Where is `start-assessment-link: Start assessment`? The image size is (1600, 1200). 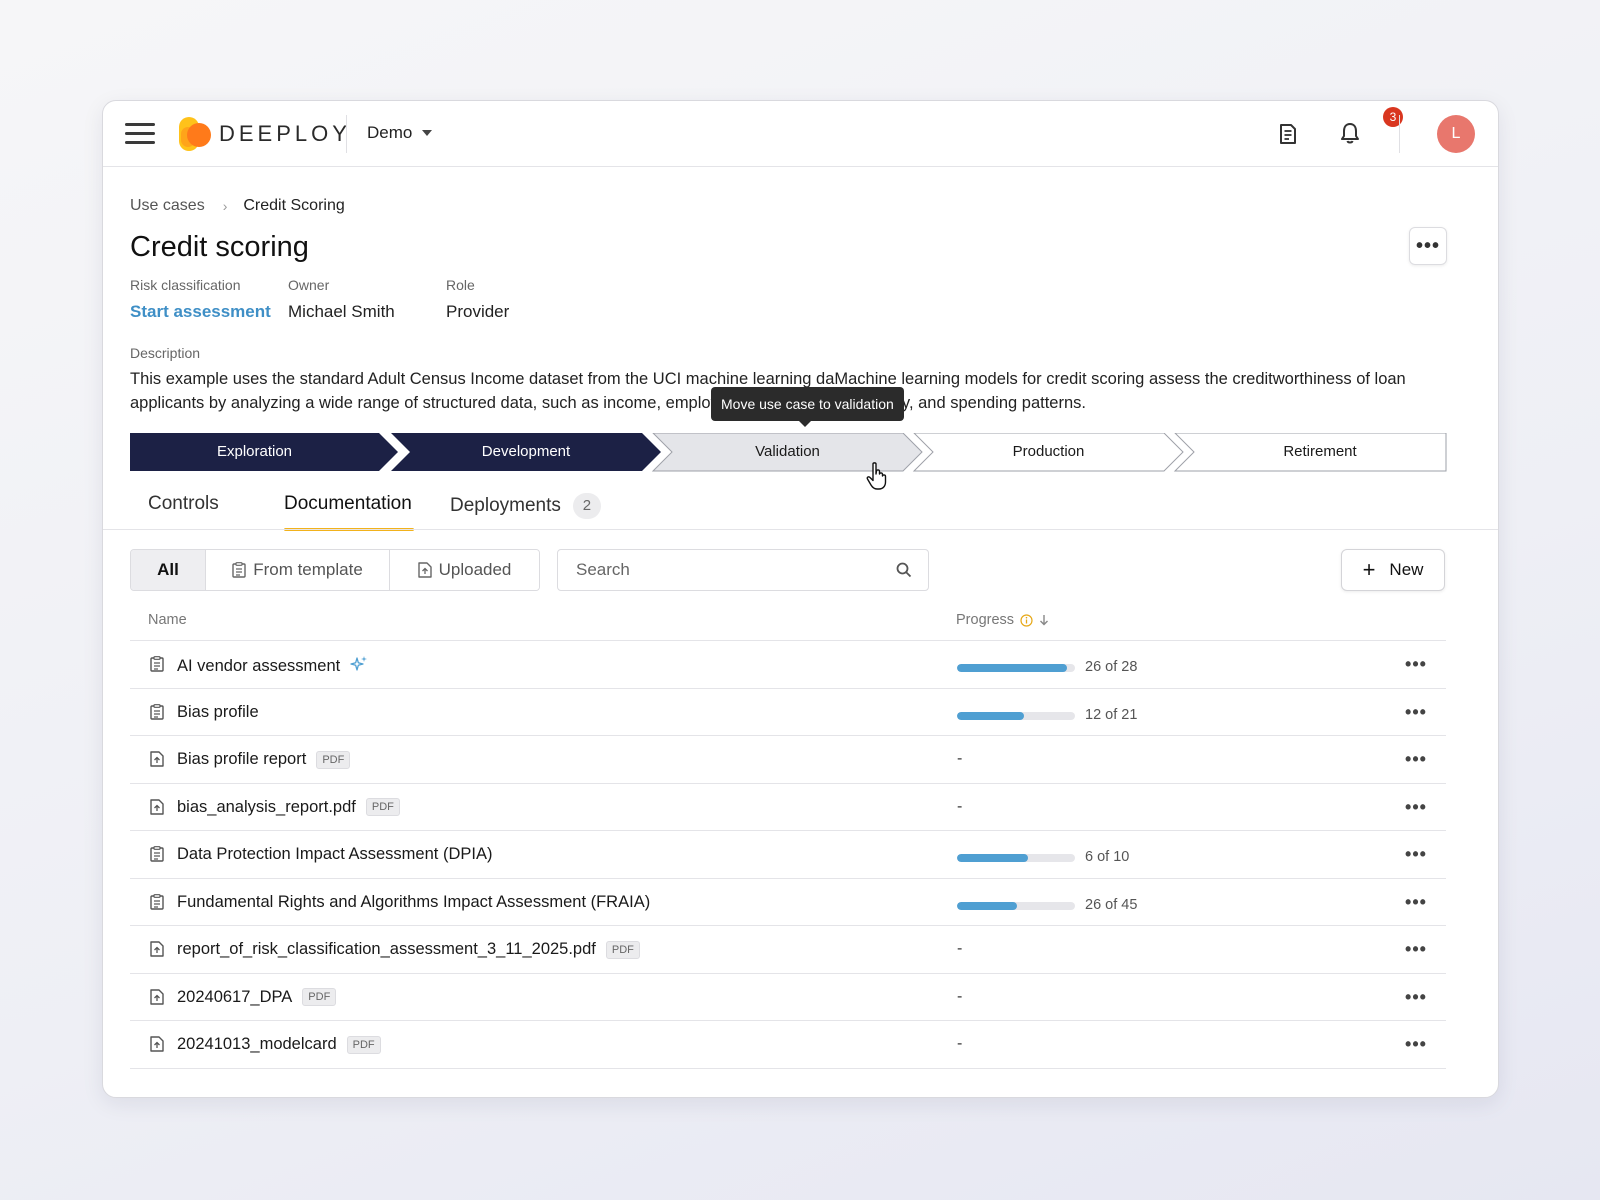
start-assessment-link: Start assessment is located at coordinates (200, 312).